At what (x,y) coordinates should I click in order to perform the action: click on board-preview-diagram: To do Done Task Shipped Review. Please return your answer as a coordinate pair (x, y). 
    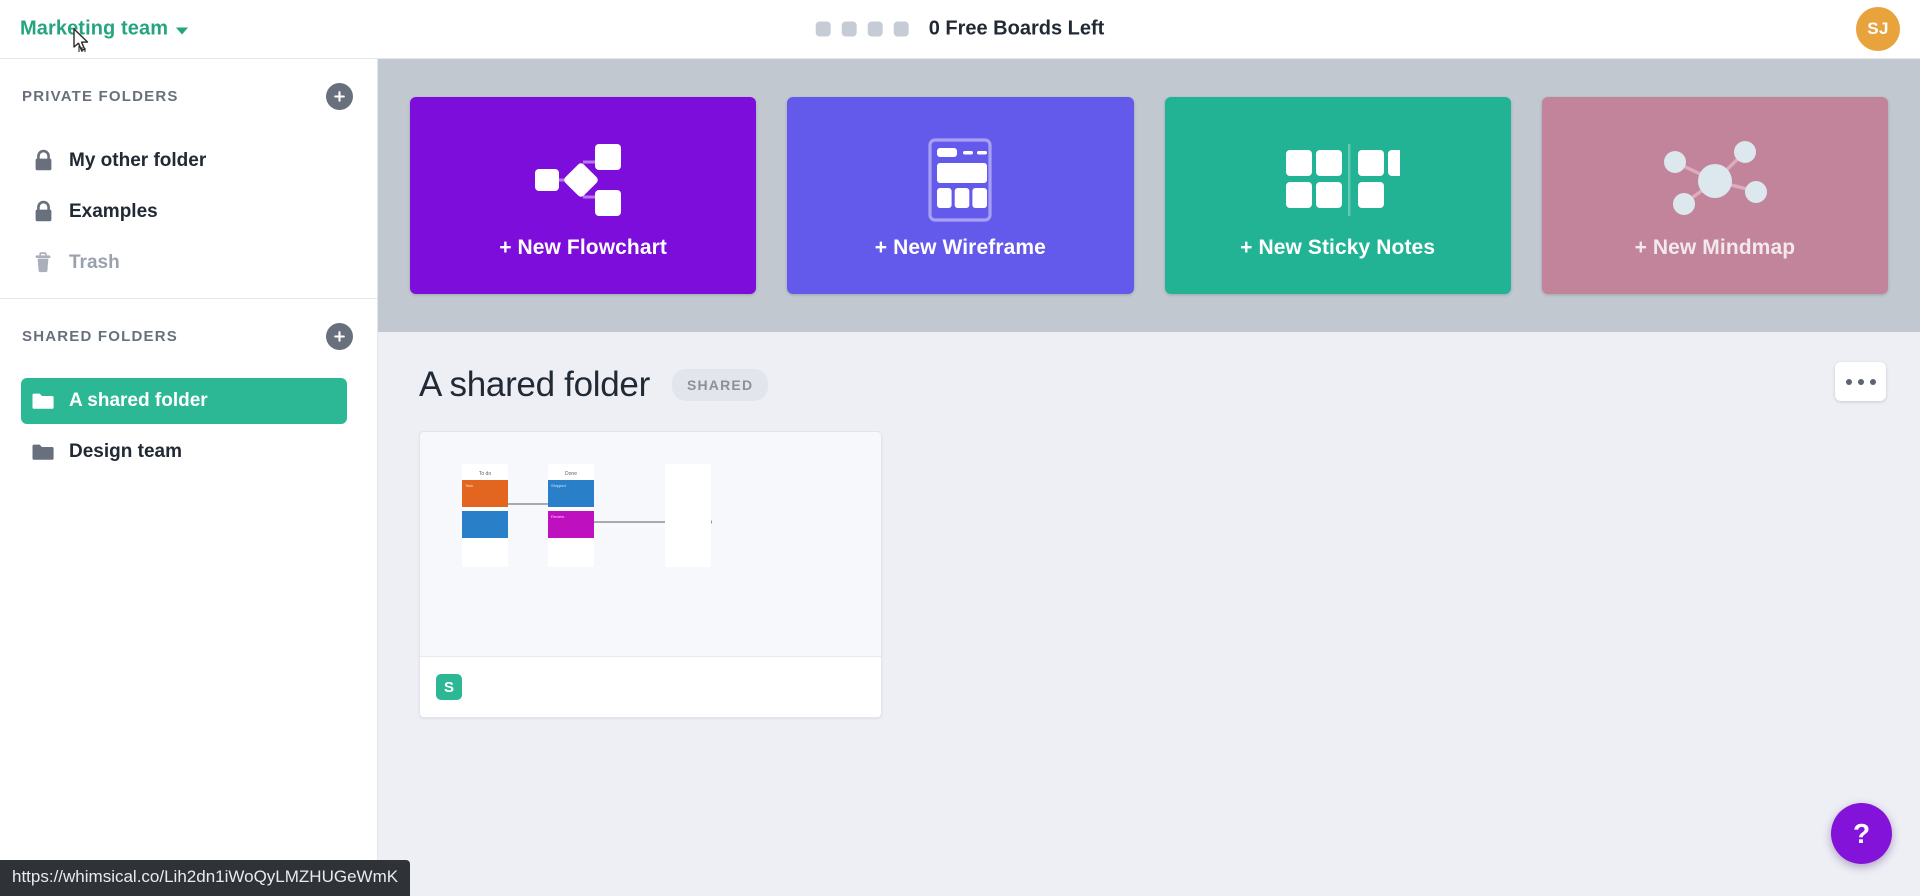
    Looking at the image, I should click on (587, 515).